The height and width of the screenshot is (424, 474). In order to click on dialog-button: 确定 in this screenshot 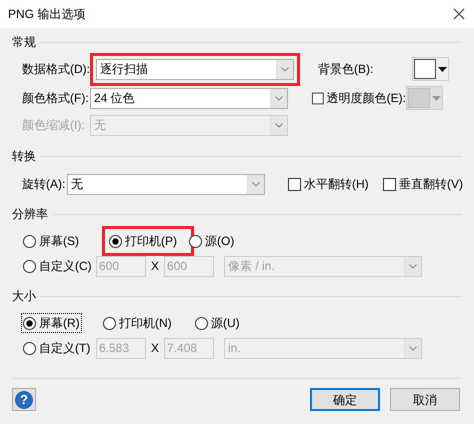, I will do `click(345, 399)`.